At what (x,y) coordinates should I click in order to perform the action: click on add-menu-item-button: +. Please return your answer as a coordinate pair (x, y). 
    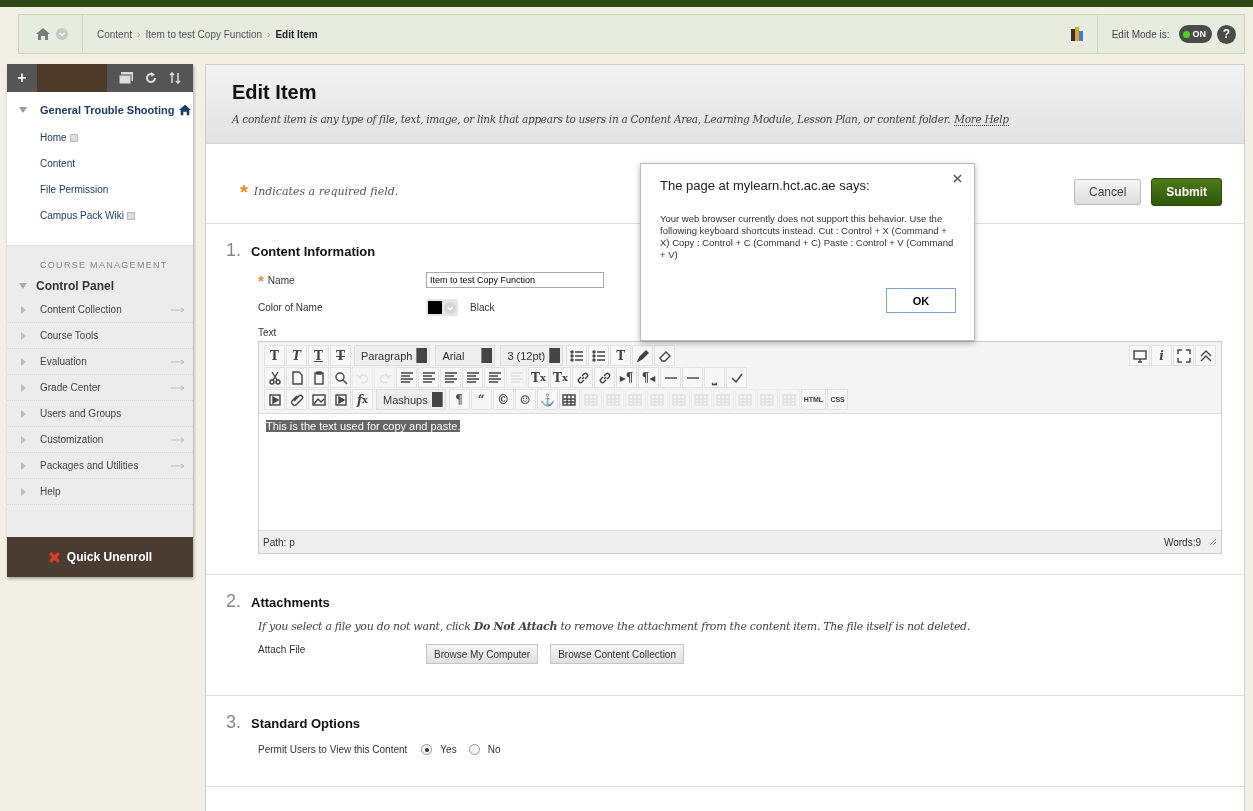
    Looking at the image, I should click on (22, 78).